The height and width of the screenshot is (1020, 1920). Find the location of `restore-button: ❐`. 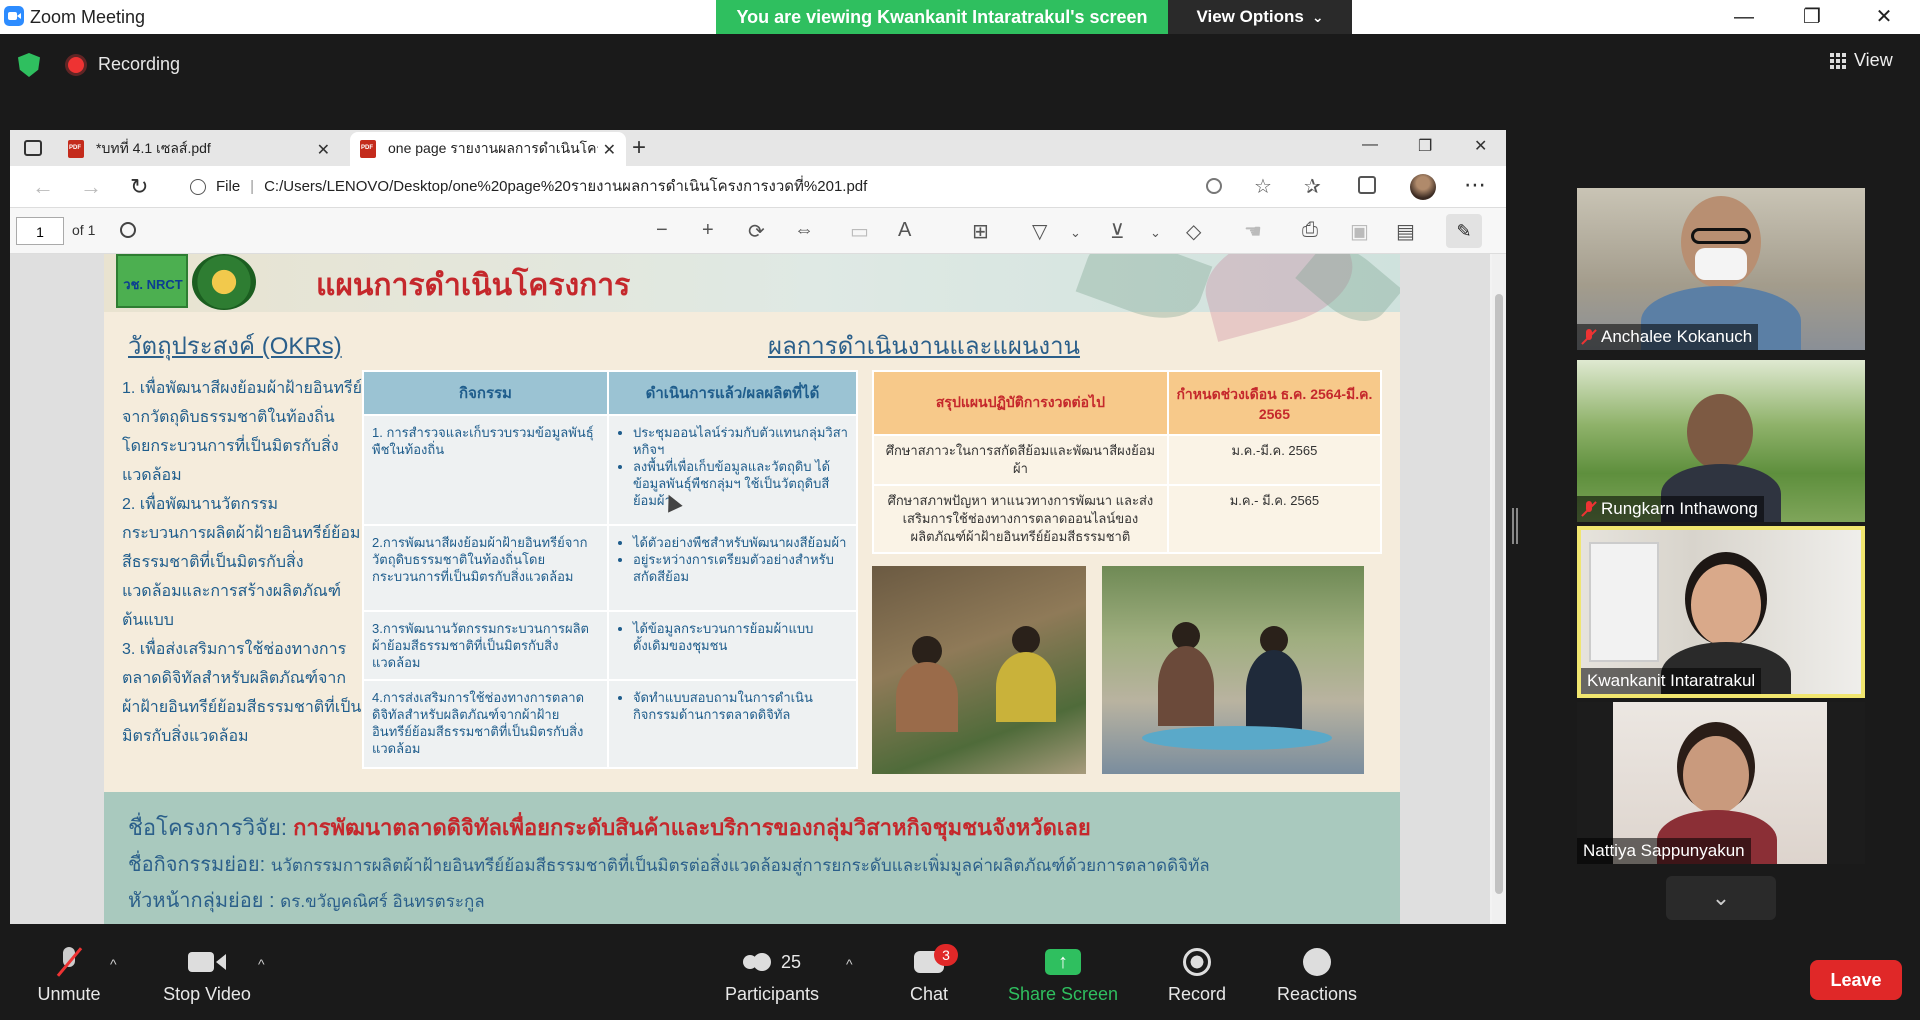

restore-button: ❐ is located at coordinates (1812, 17).